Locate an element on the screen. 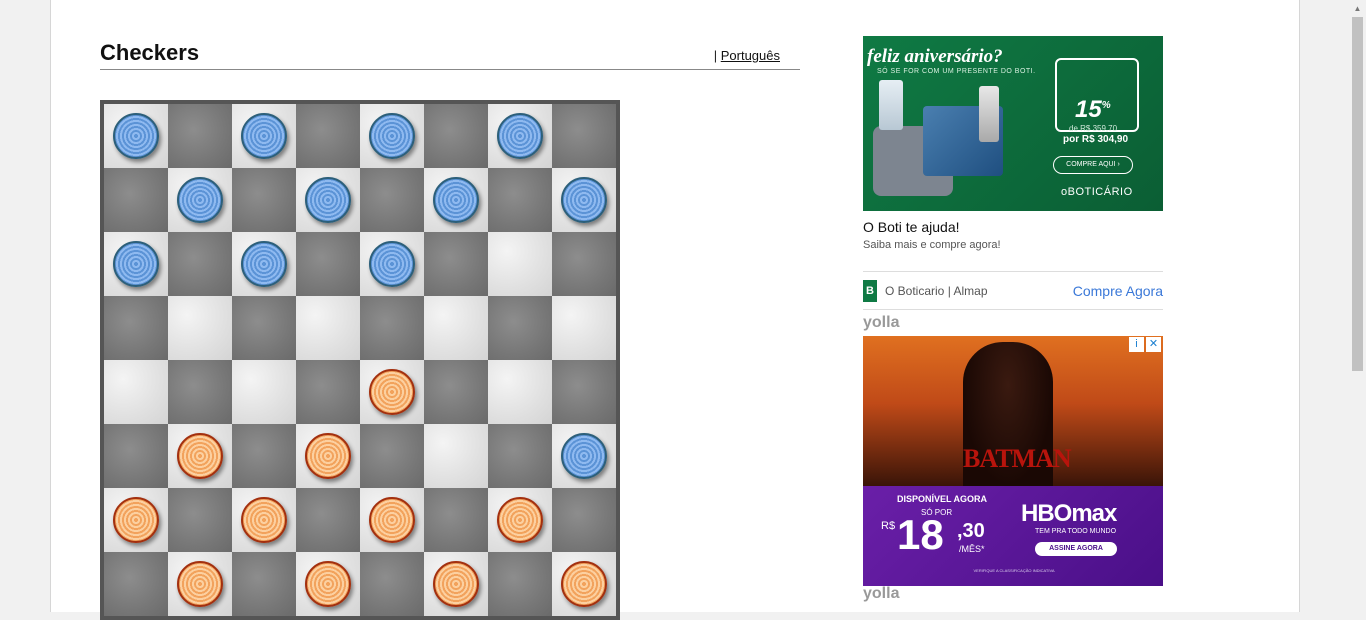 The width and height of the screenshot is (1366, 620). ad-title: O Boti te ajuda! is located at coordinates (1013, 227).